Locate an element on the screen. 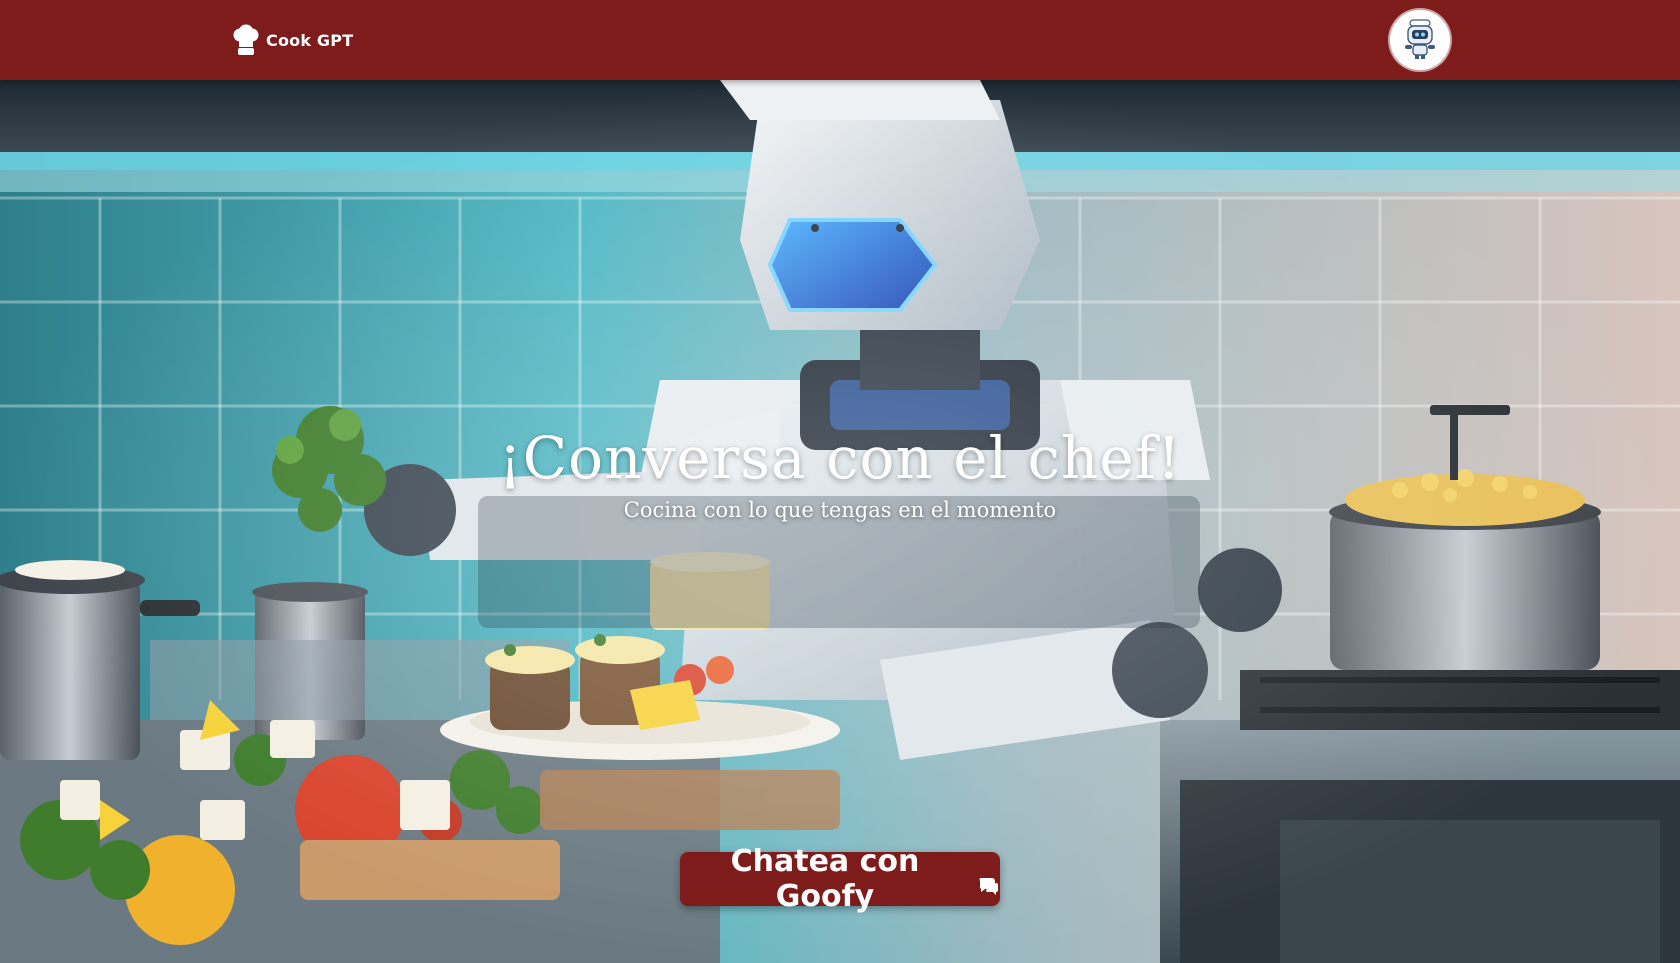  robot-avatar-icon is located at coordinates (1420, 40).